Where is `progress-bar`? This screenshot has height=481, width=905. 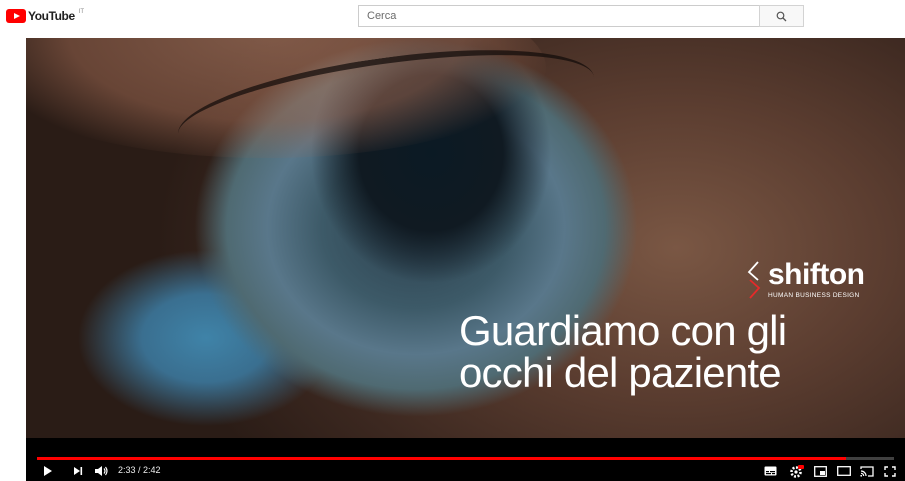
progress-bar is located at coordinates (465, 458).